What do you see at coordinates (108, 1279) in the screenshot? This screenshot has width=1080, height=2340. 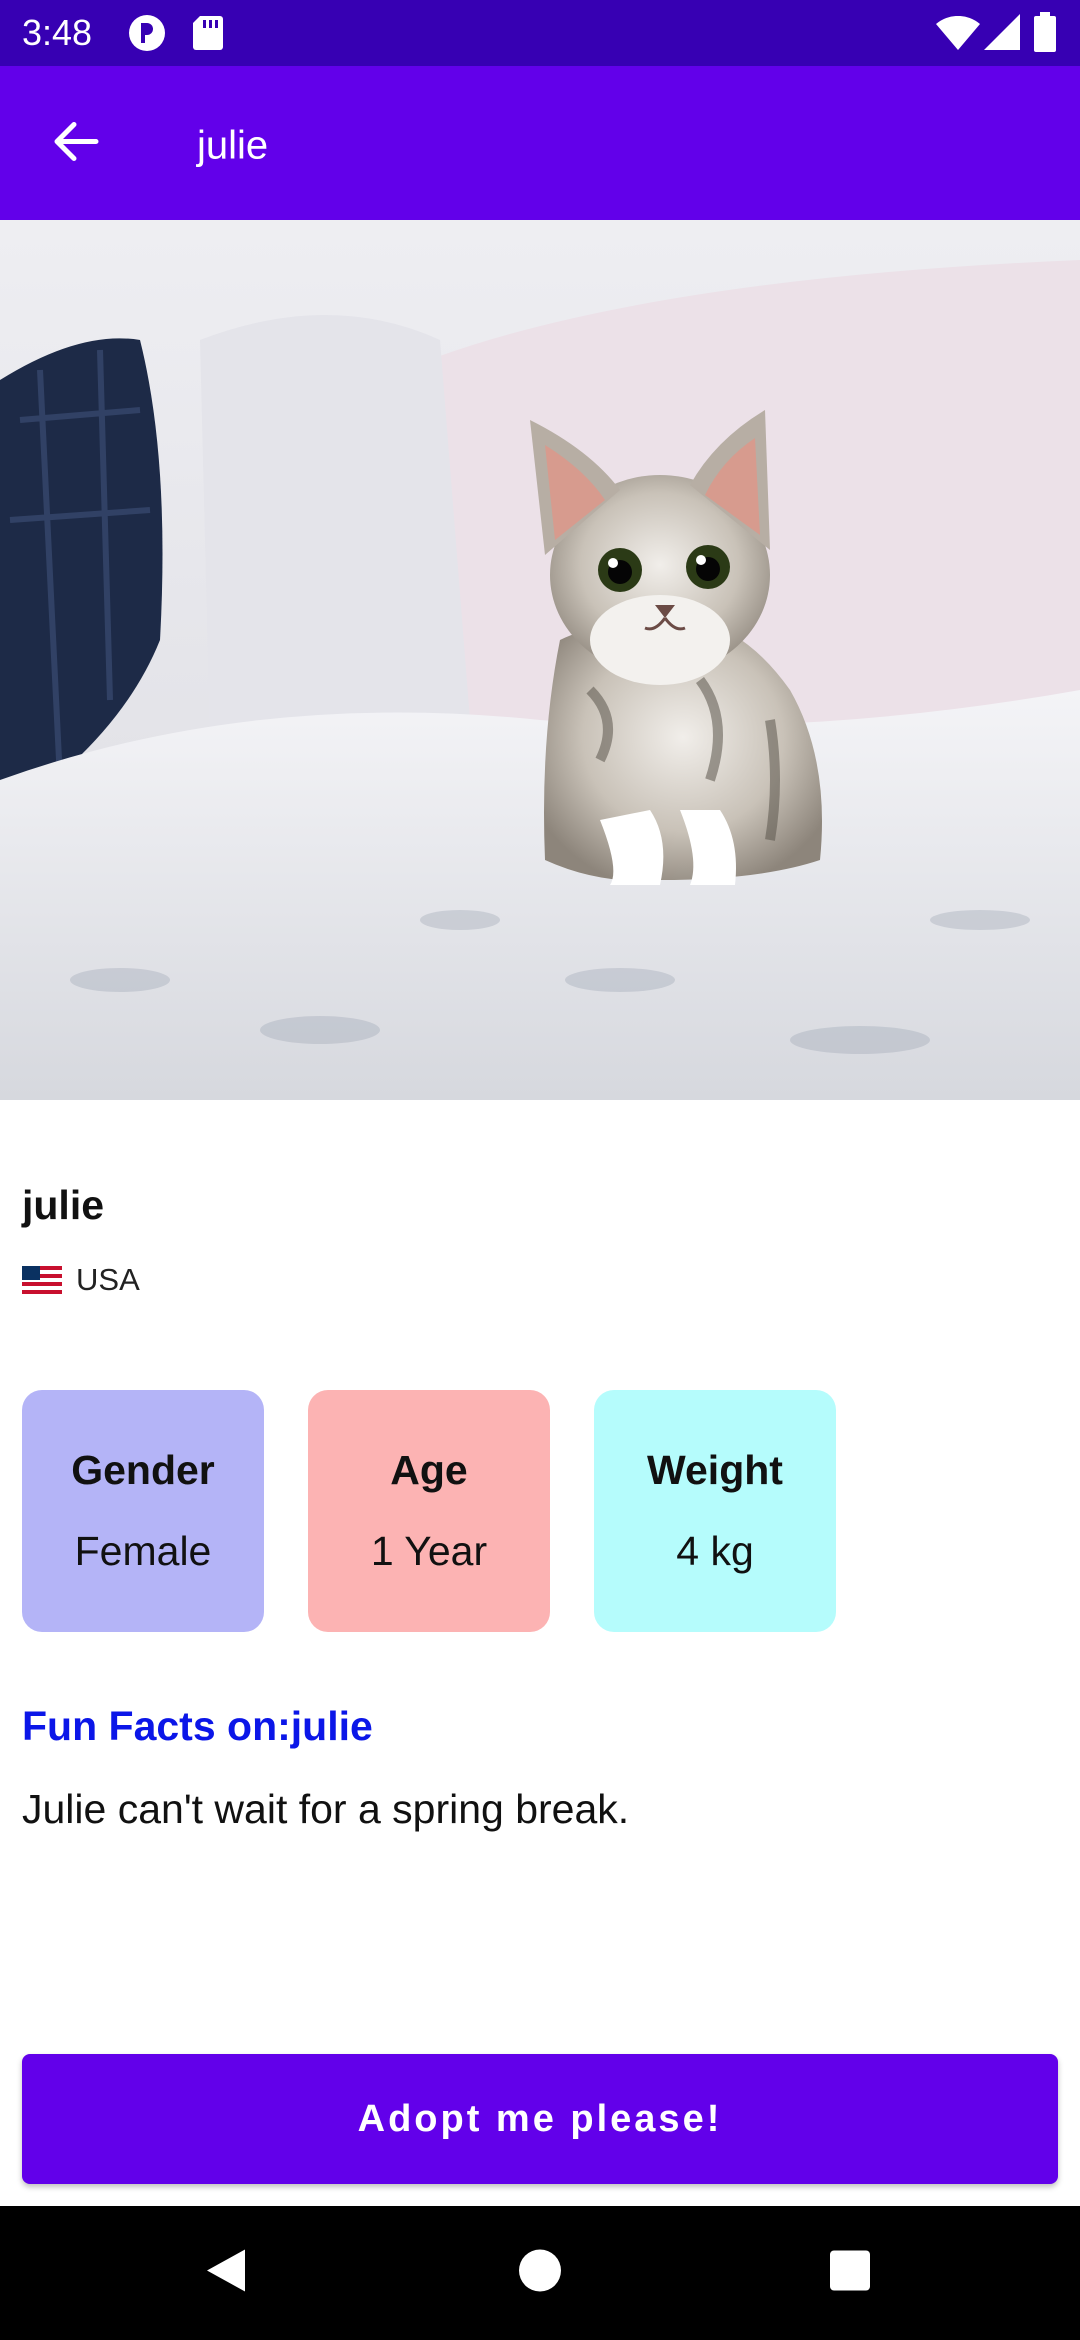 I see `country-label: USA` at bounding box center [108, 1279].